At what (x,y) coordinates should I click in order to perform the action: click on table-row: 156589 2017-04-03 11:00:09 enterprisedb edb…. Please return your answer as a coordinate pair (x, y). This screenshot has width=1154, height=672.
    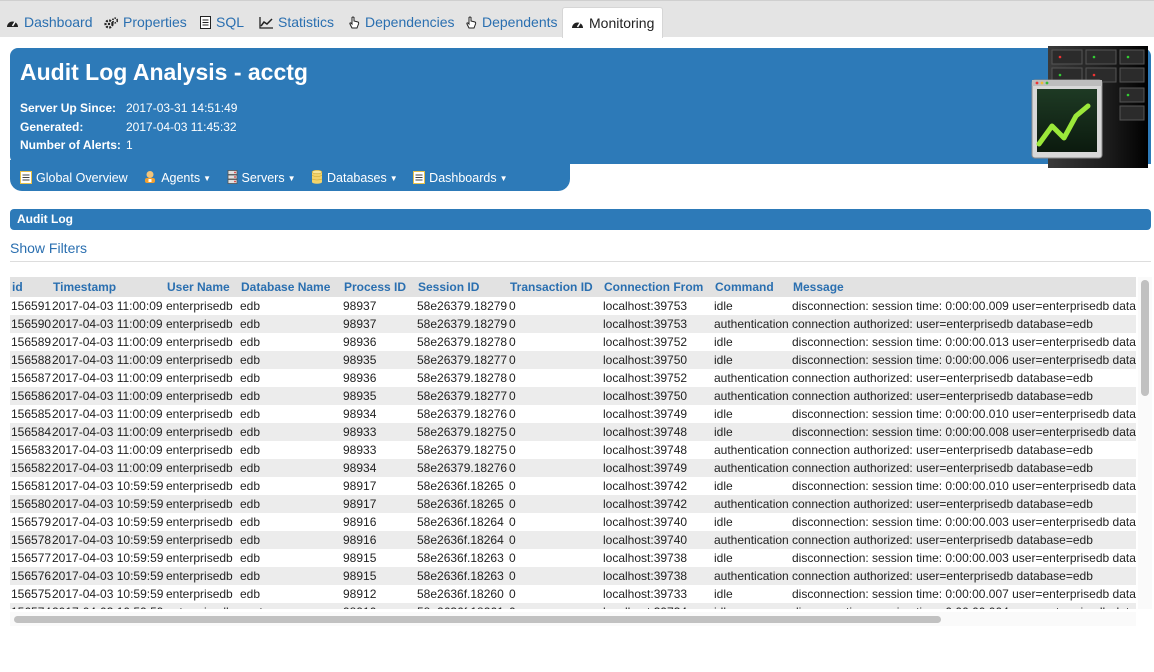
    Looking at the image, I should click on (573, 342).